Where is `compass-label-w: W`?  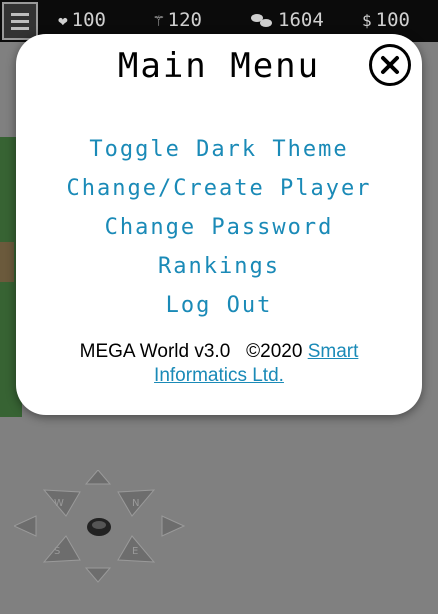
compass-label-w: W is located at coordinates (59, 503).